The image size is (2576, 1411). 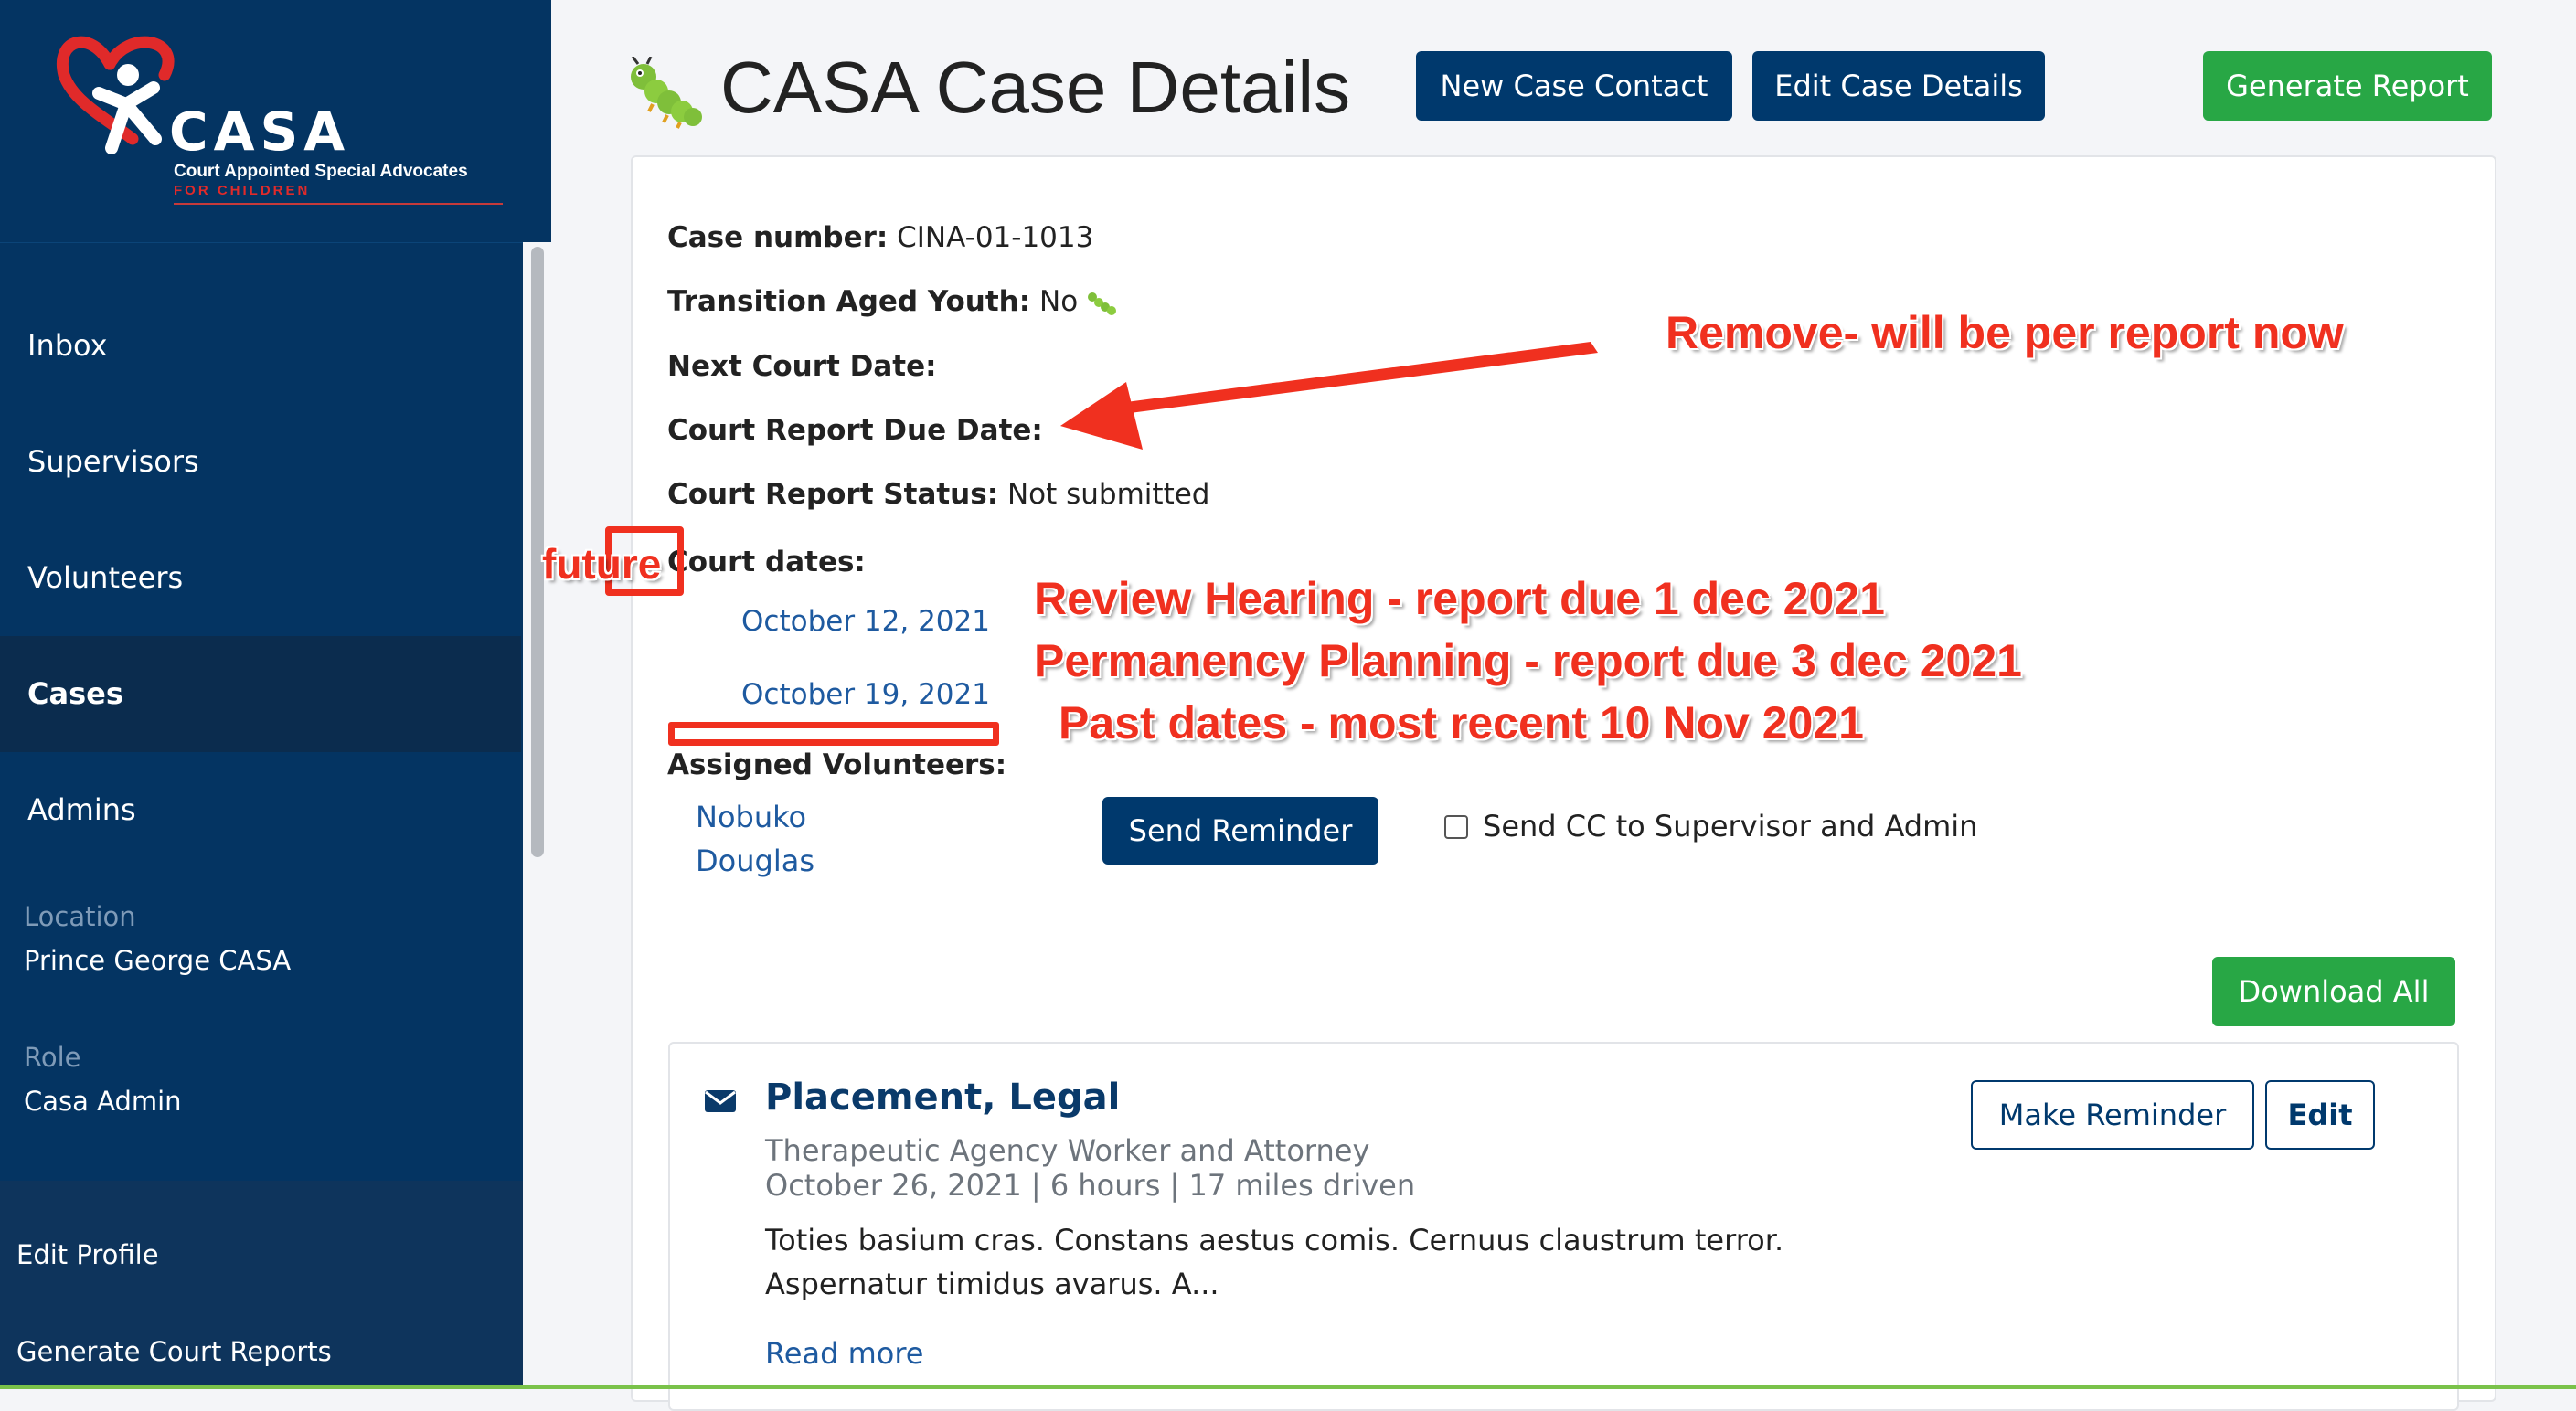 I want to click on annotation-past: Past dates - most recent 10 Nov 2021, so click(x=1462, y=722).